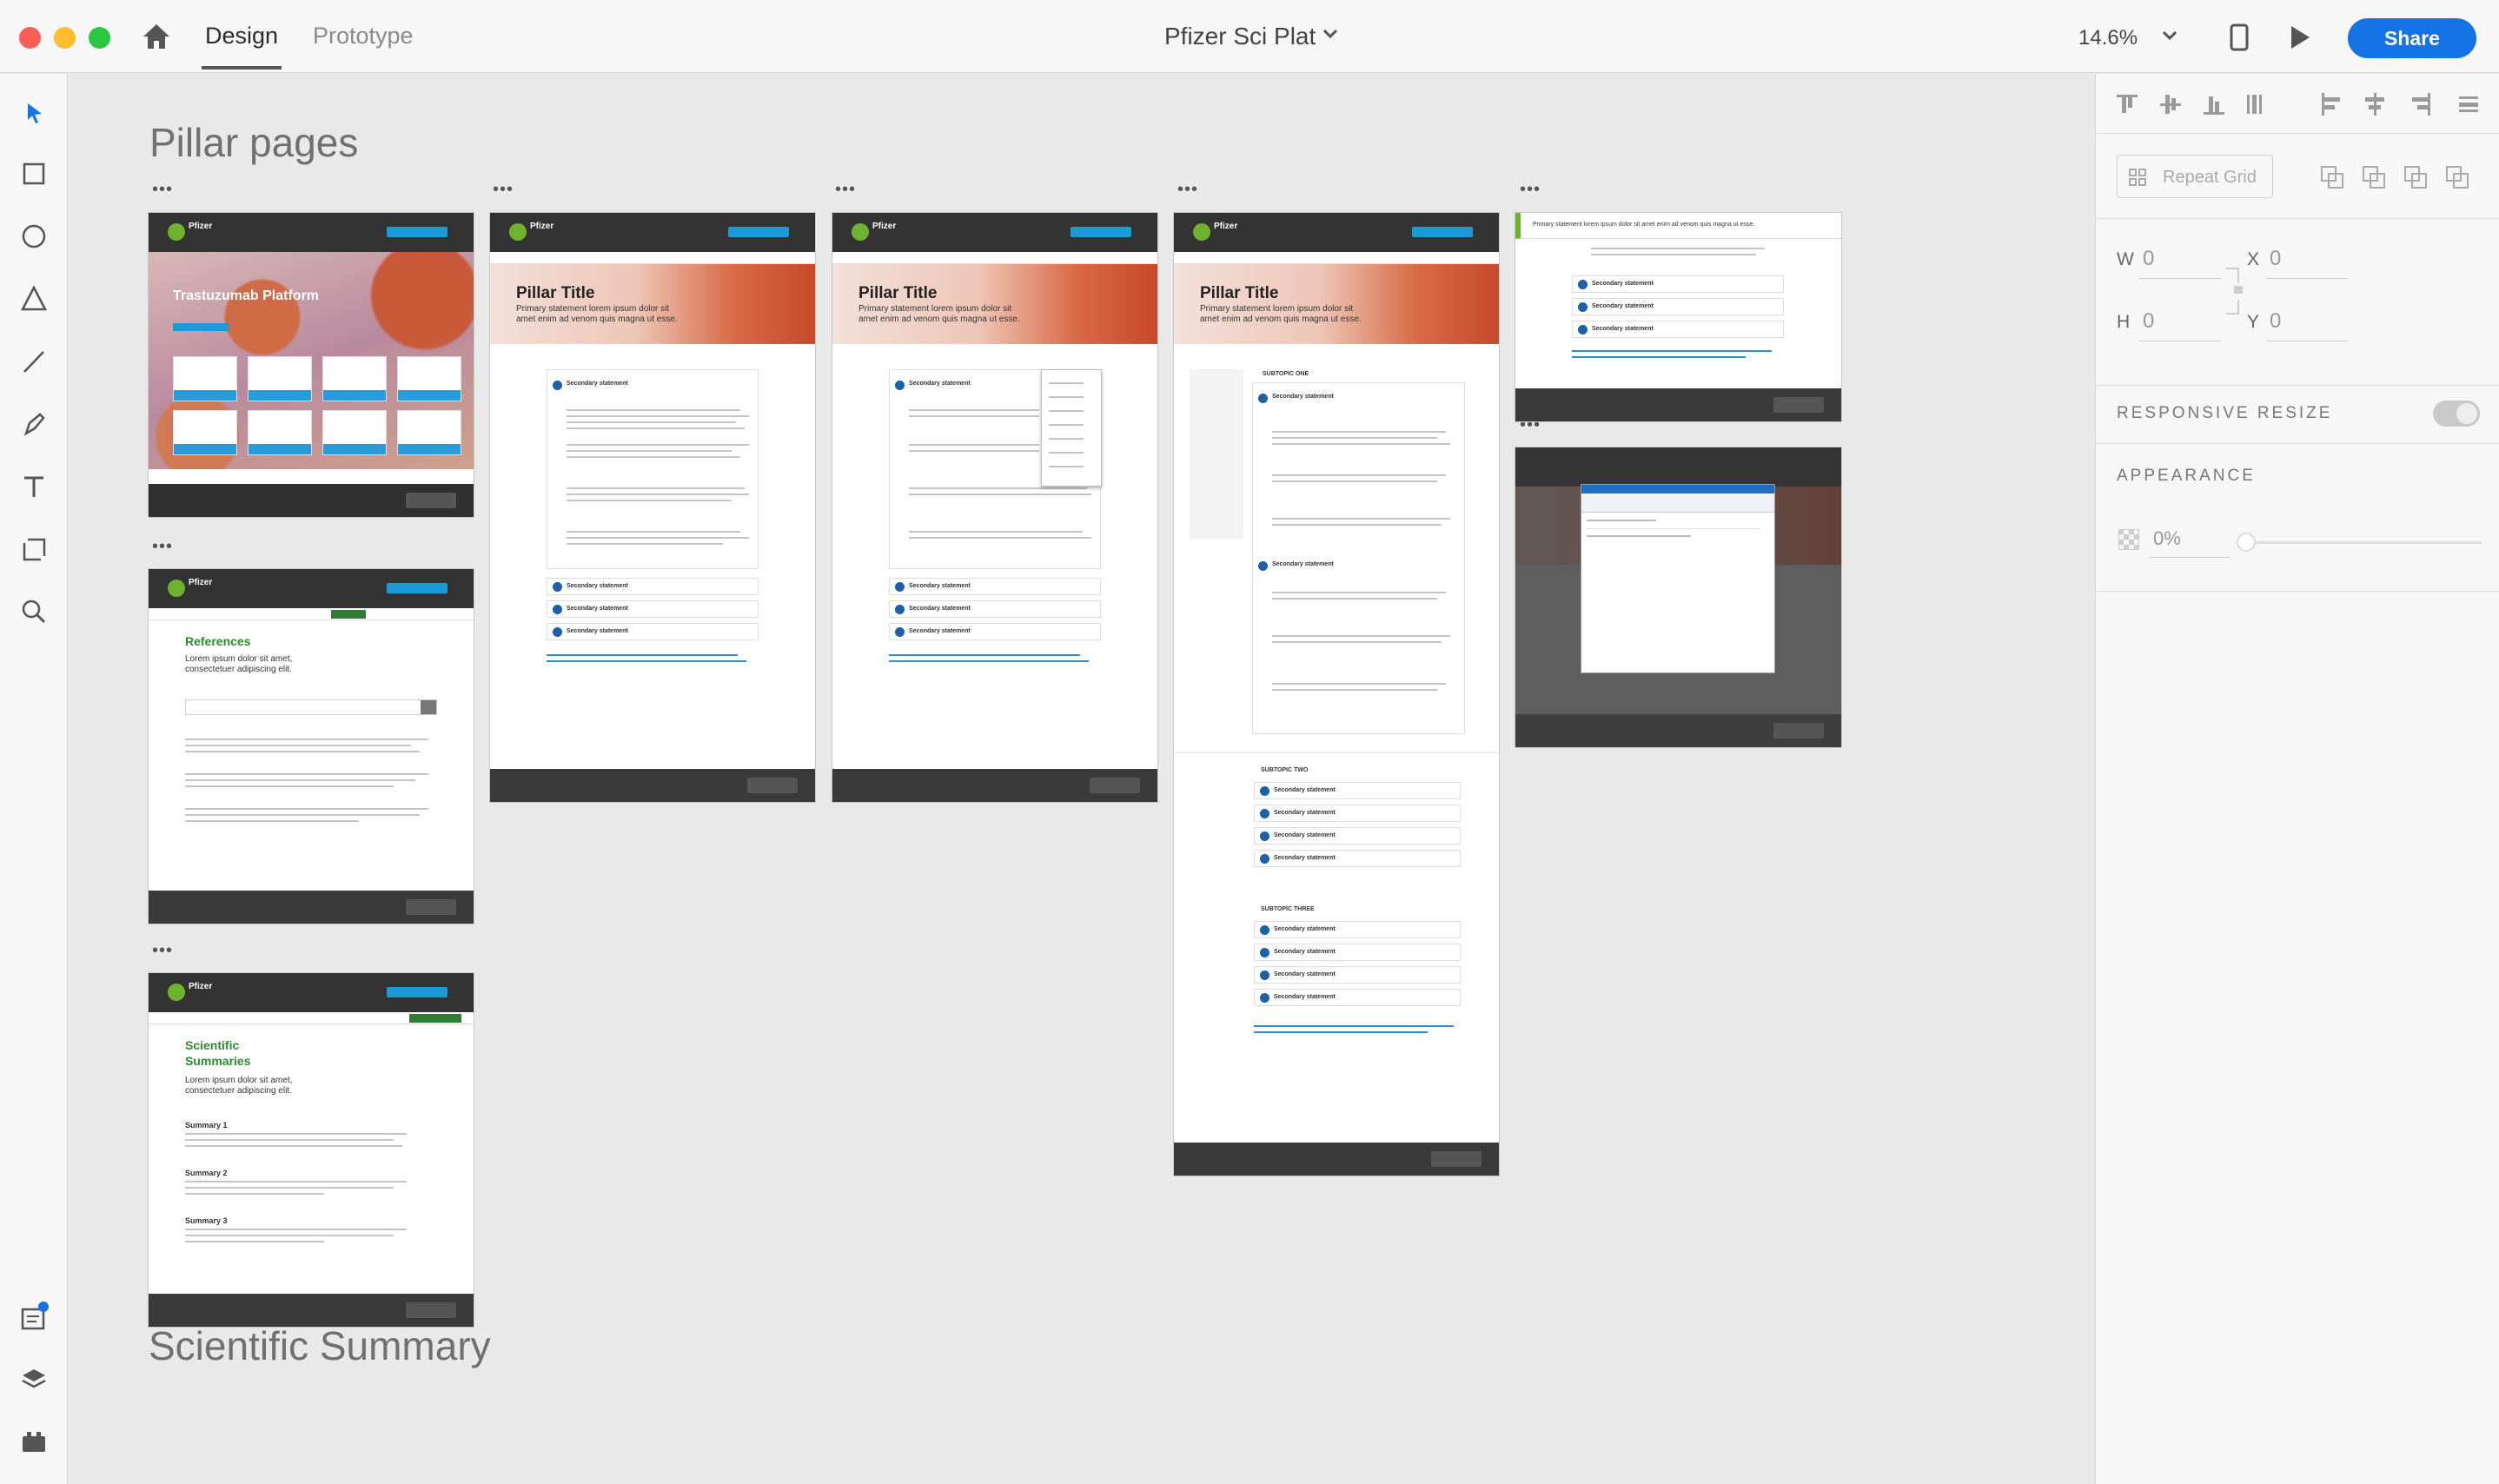  I want to click on home-icon, so click(156, 36).